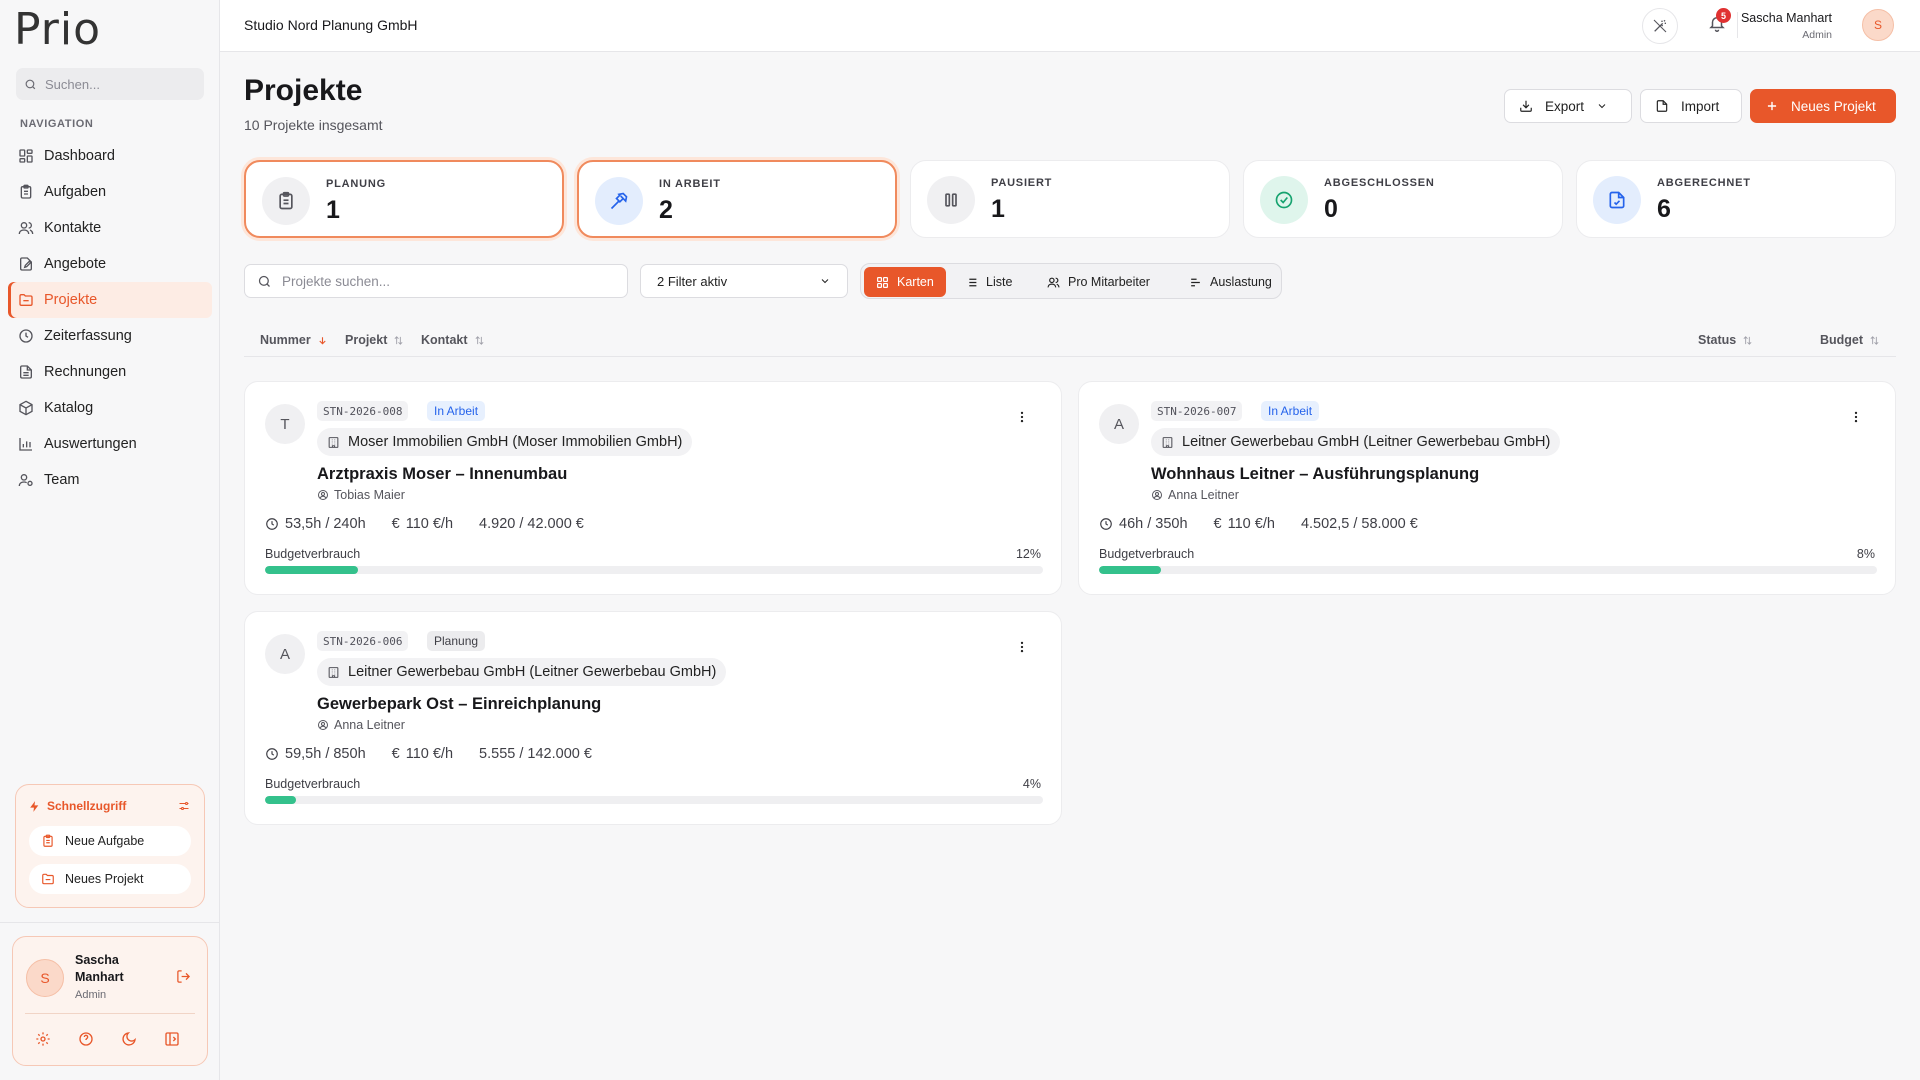  Describe the element at coordinates (1878, 25) in the screenshot. I see `topbar-avatar: S` at that location.